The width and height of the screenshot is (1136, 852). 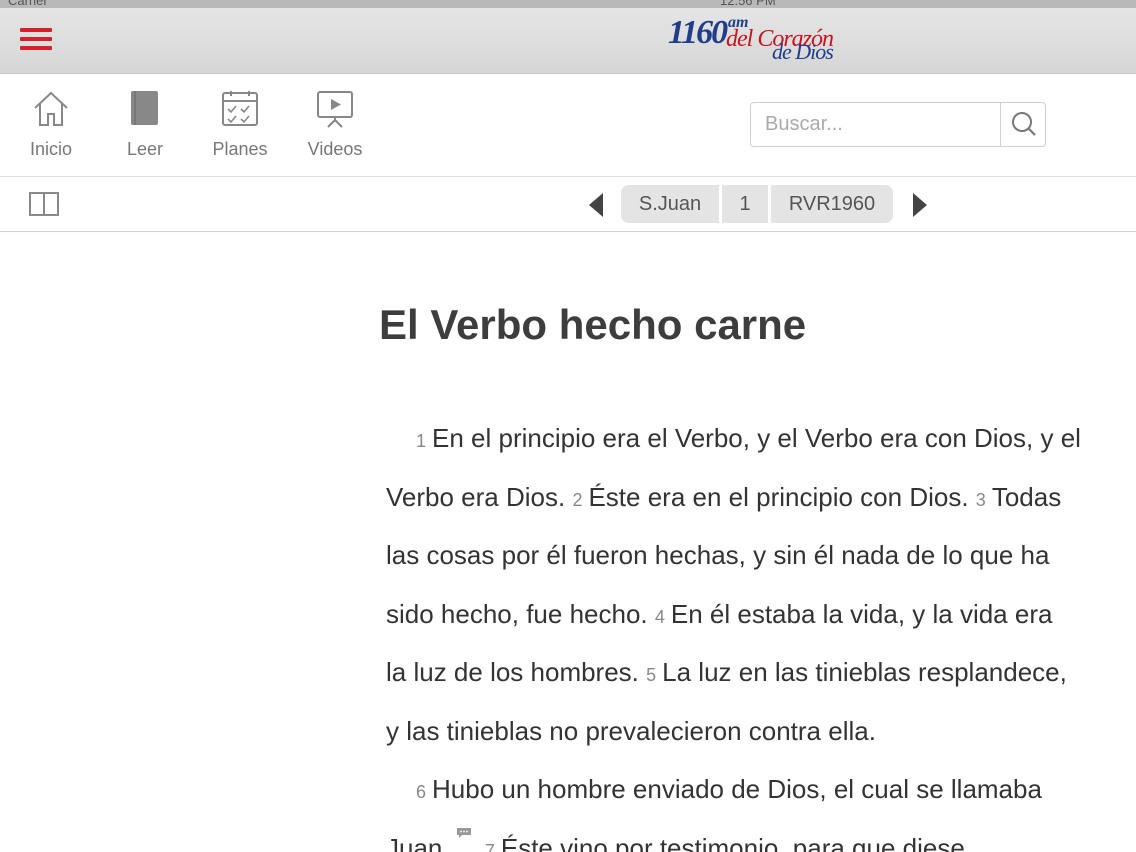 I want to click on menu-hamburger-icon, so click(x=36, y=41).